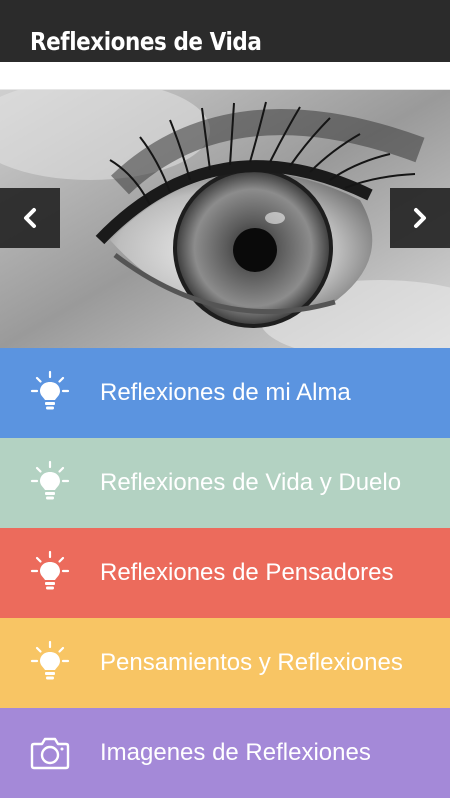 The width and height of the screenshot is (450, 800). Describe the element at coordinates (251, 662) in the screenshot. I see `menu-item-label: Pensamientos y Reflexiones` at that location.